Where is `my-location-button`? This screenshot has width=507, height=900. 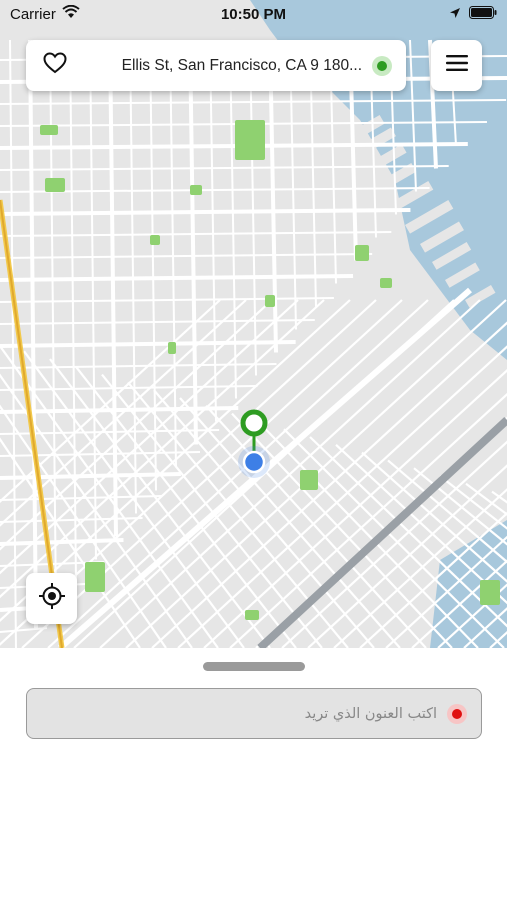 my-location-button is located at coordinates (51, 598).